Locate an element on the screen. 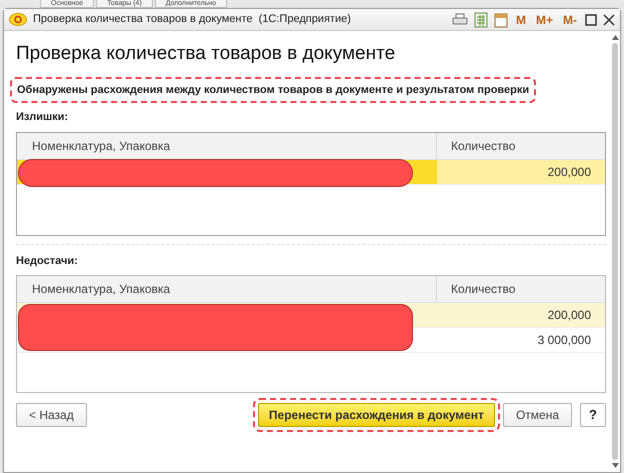 Image resolution: width=624 pixels, height=473 pixels. dialog-button: Отмена is located at coordinates (537, 415).